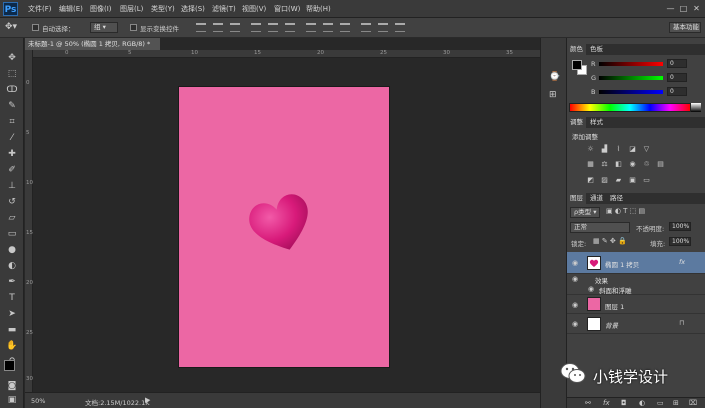 The image size is (705, 408). Describe the element at coordinates (631, 78) in the screenshot. I see `green-slider` at that location.